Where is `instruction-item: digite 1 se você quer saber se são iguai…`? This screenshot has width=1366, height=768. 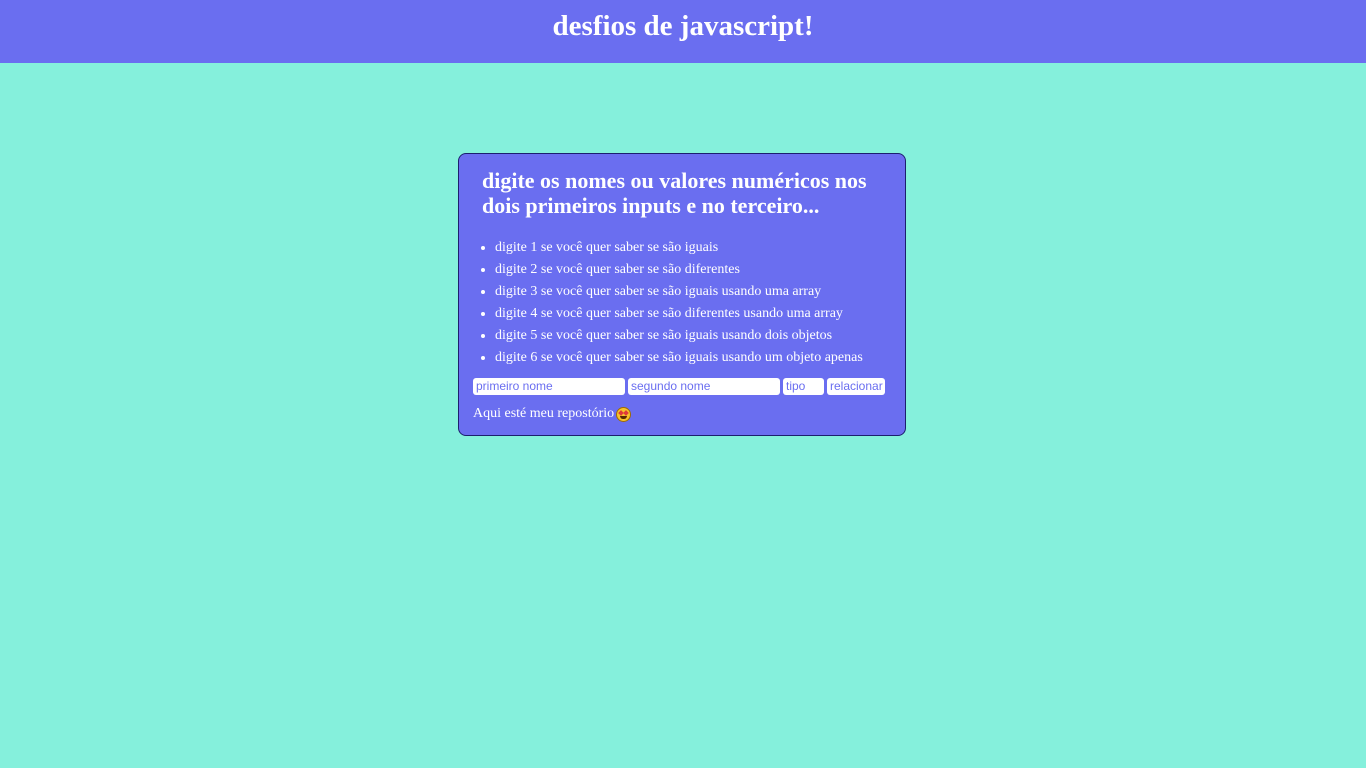
instruction-item: digite 1 se você quer saber se são iguai… is located at coordinates (679, 248).